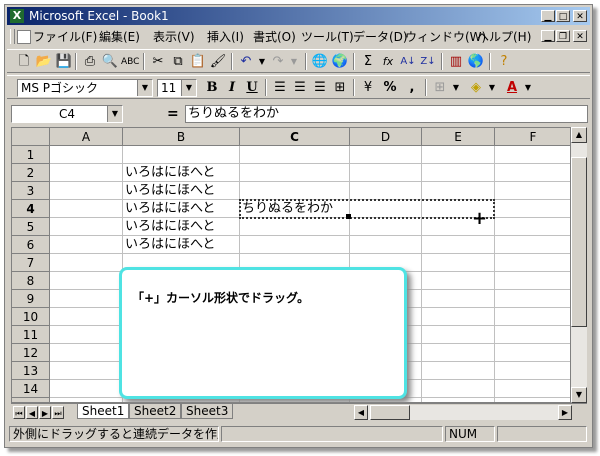  What do you see at coordinates (563, 16) in the screenshot?
I see `maximize-button: □` at bounding box center [563, 16].